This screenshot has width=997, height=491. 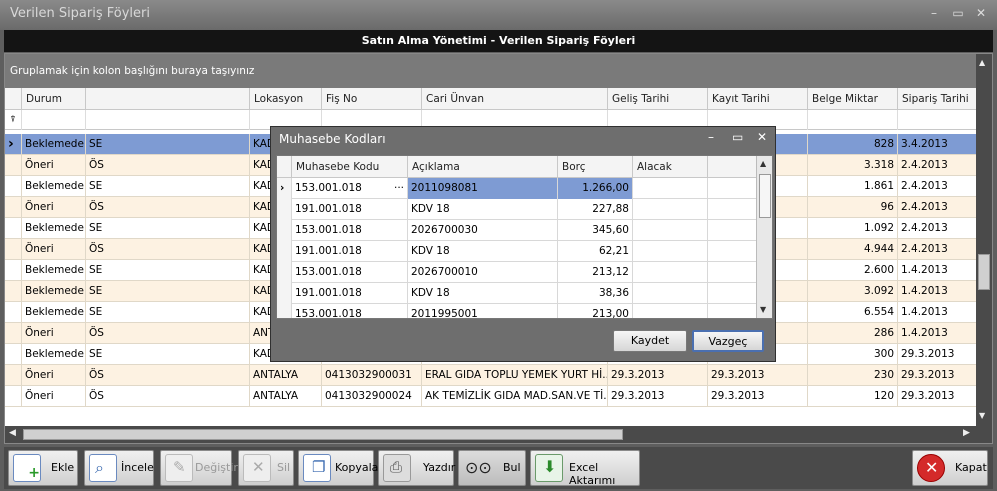 I want to click on table-cell: 0413032900031, so click(x=372, y=375).